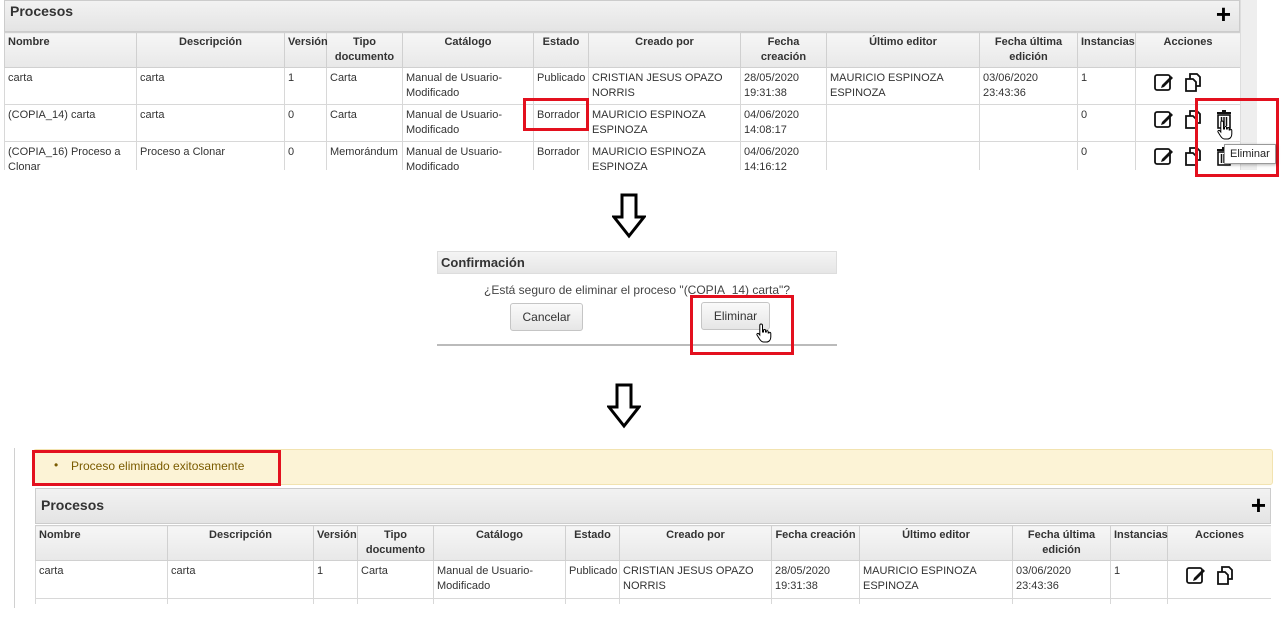 The width and height of the screenshot is (1283, 626). Describe the element at coordinates (546, 317) in the screenshot. I see `cancel-button: Cancelar` at that location.